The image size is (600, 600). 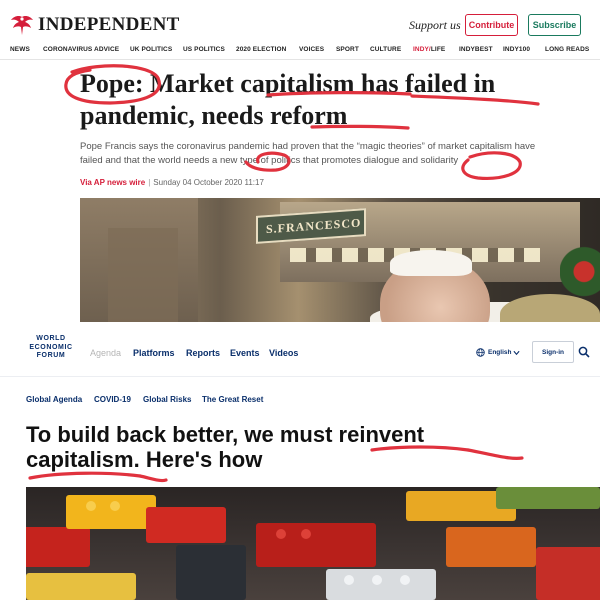 I want to click on lego-brick-orange, so click(x=491, y=547).